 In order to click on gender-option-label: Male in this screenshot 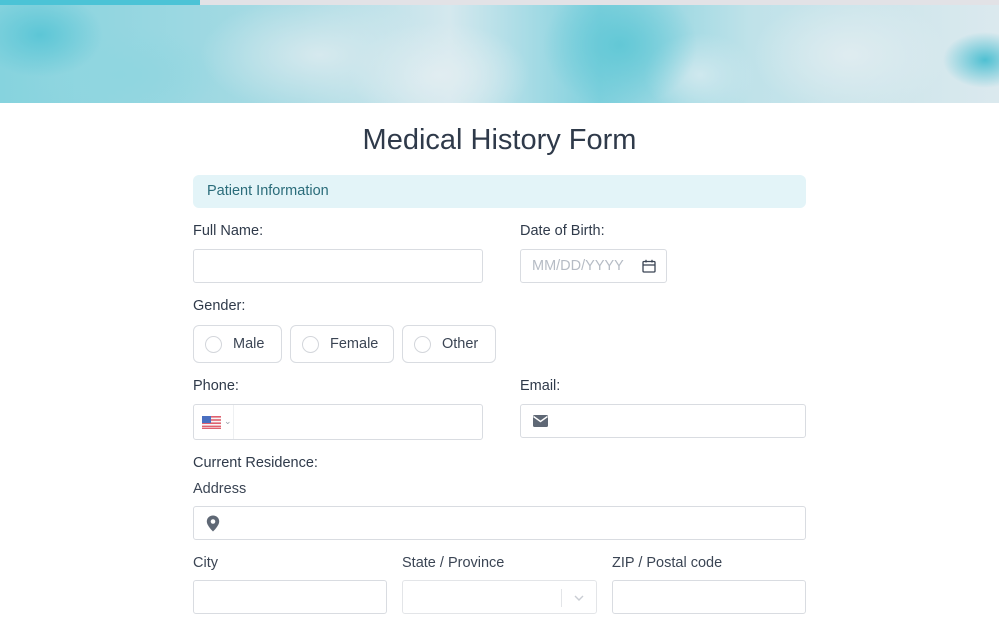, I will do `click(249, 344)`.